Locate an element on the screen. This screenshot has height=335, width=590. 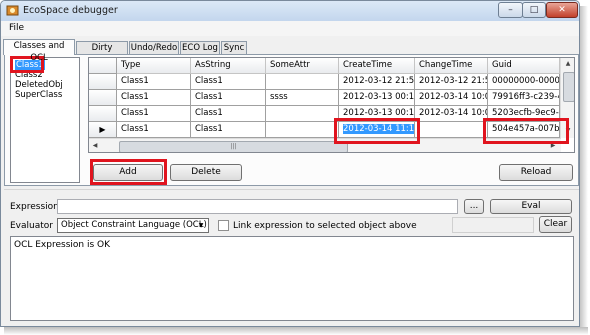
scroll-up-icon: ▲ is located at coordinates (567, 64).